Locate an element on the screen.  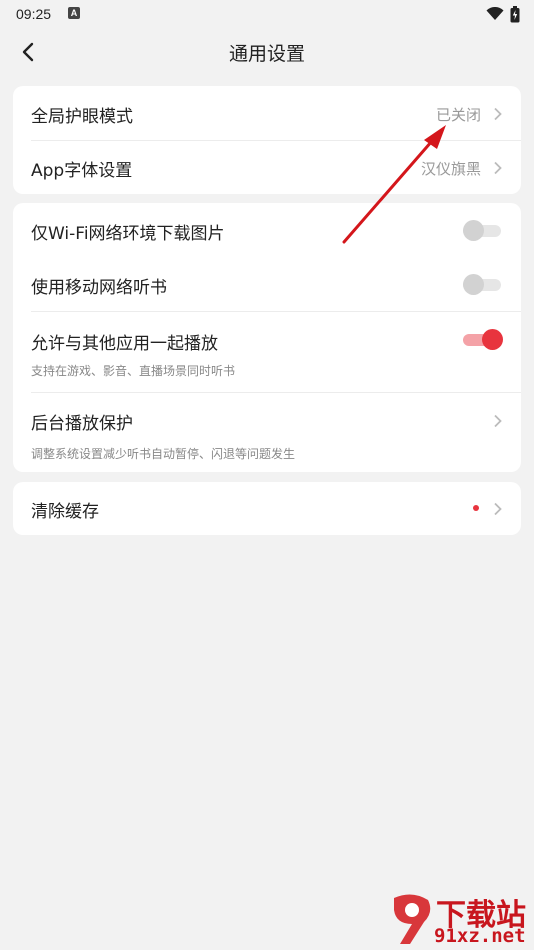
mix-playback-subtitle: 支持在游戏、影音、直播场景同时听书 is located at coordinates (133, 371).